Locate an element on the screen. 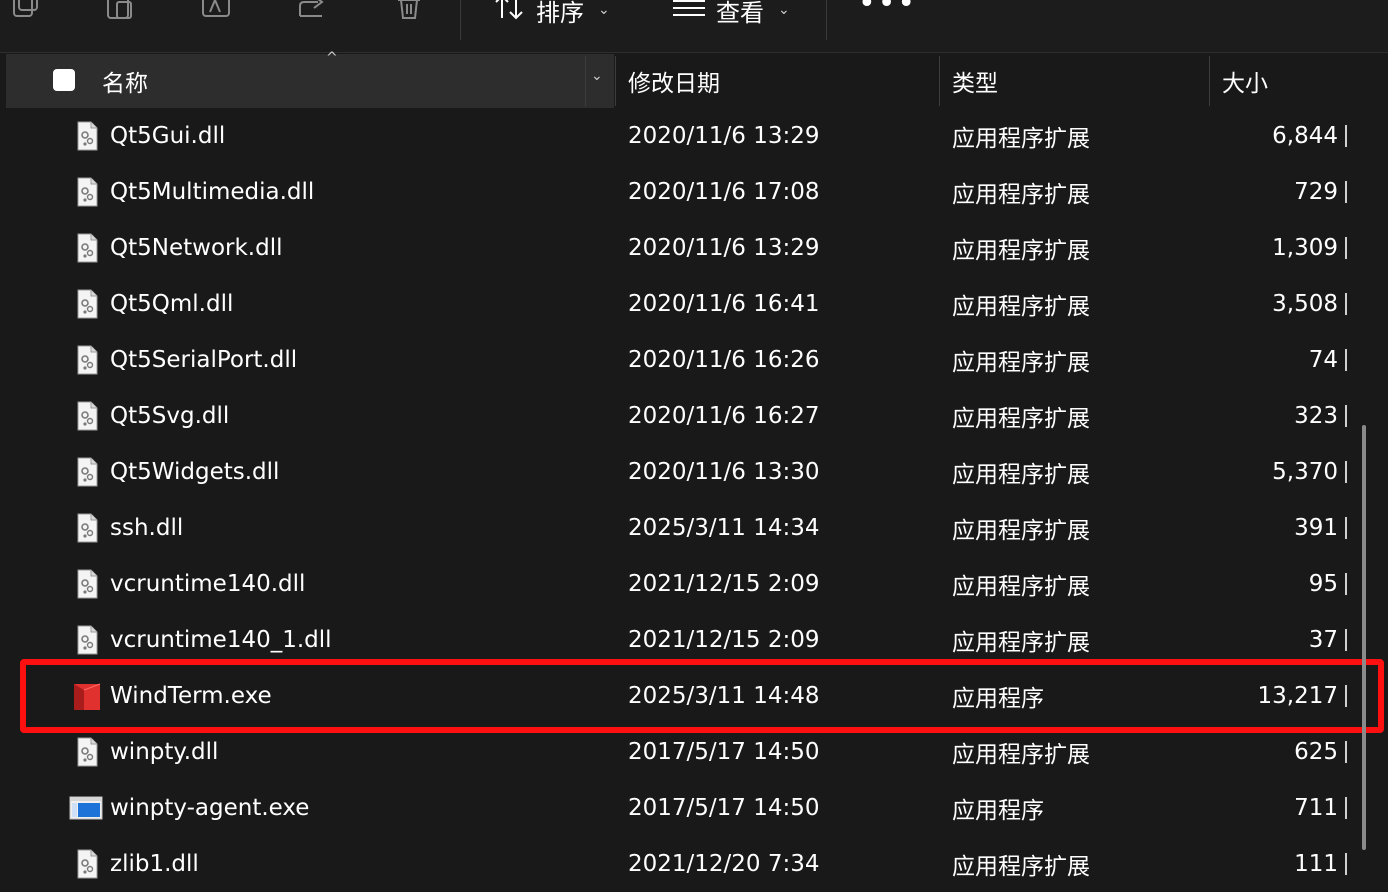 This screenshot has width=1388, height=892. file-date: 2017/5/17 14:50 is located at coordinates (724, 752).